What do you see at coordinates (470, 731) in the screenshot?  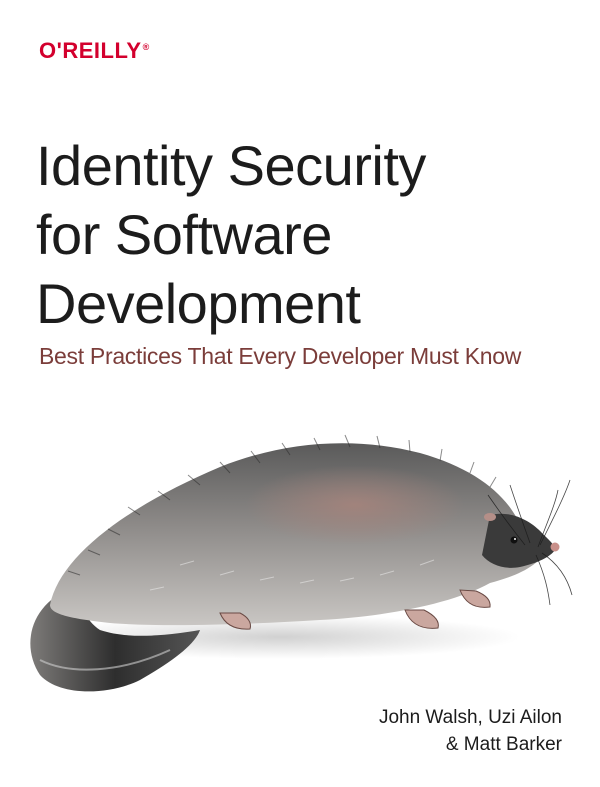 I see `book-authors: John Walsh, Uzi Ailon & Matt Barker` at bounding box center [470, 731].